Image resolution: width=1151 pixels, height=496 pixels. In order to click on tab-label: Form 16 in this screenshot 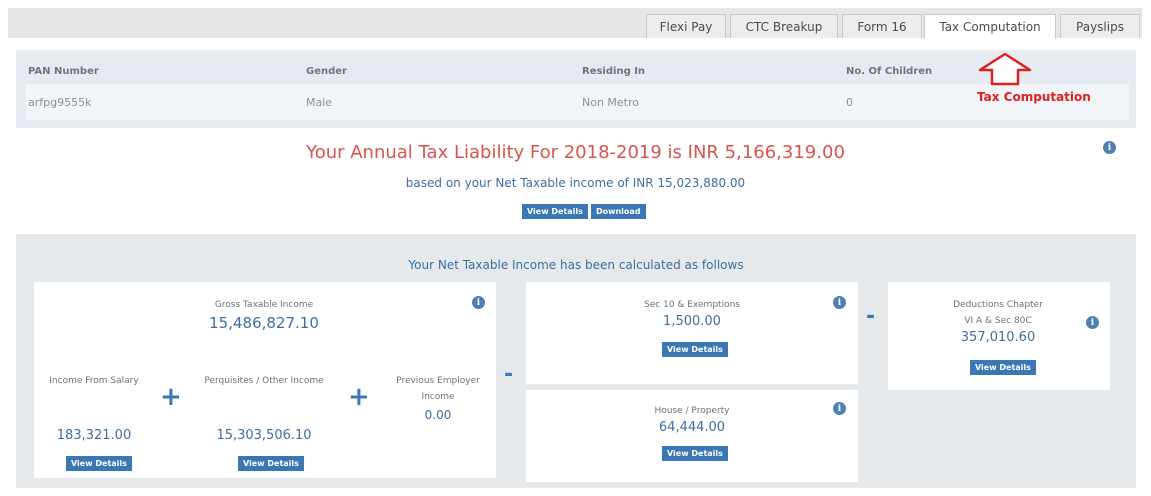, I will do `click(882, 26)`.